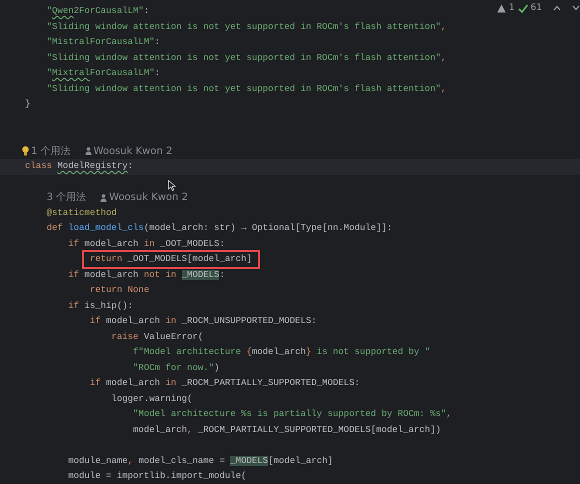 This screenshot has height=484, width=580. Describe the element at coordinates (81, 213) in the screenshot. I see `code-line: @staticmethod` at that location.